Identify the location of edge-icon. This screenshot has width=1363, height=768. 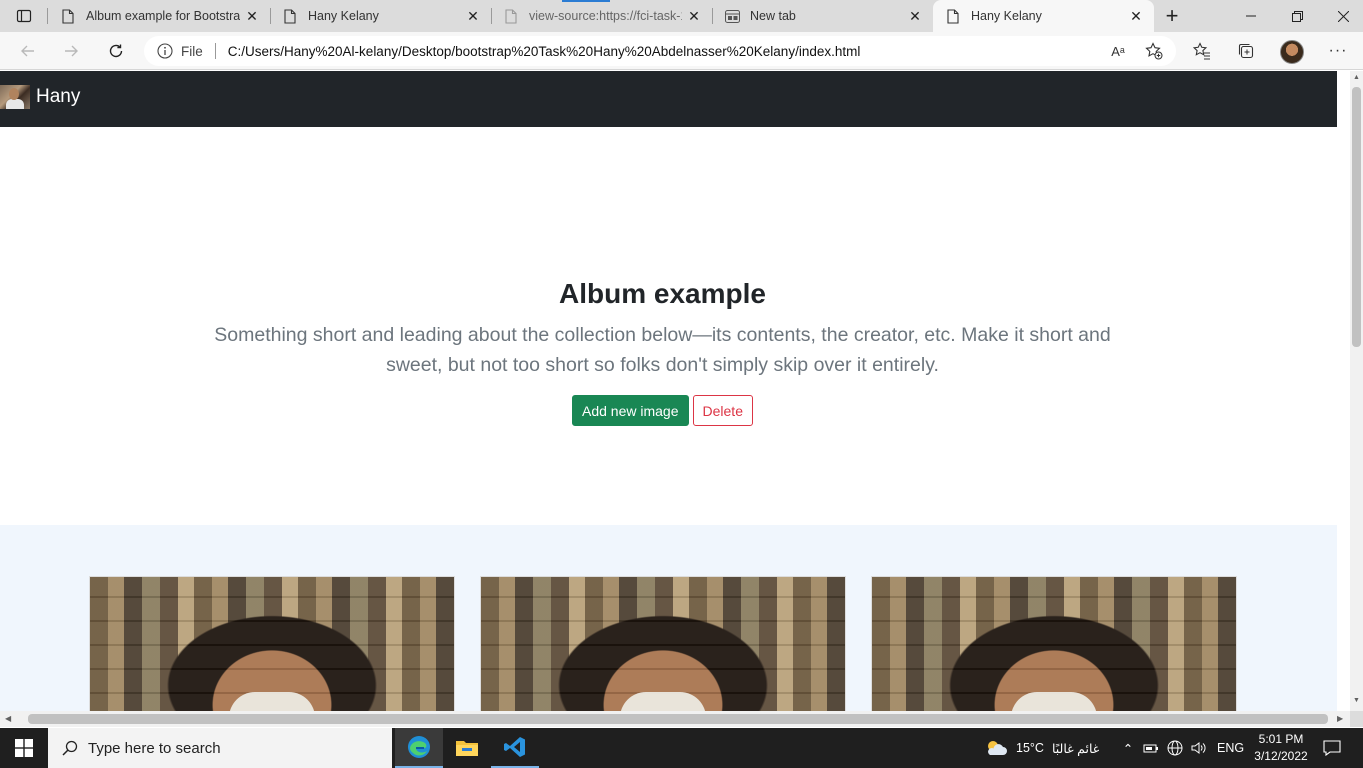
(419, 747).